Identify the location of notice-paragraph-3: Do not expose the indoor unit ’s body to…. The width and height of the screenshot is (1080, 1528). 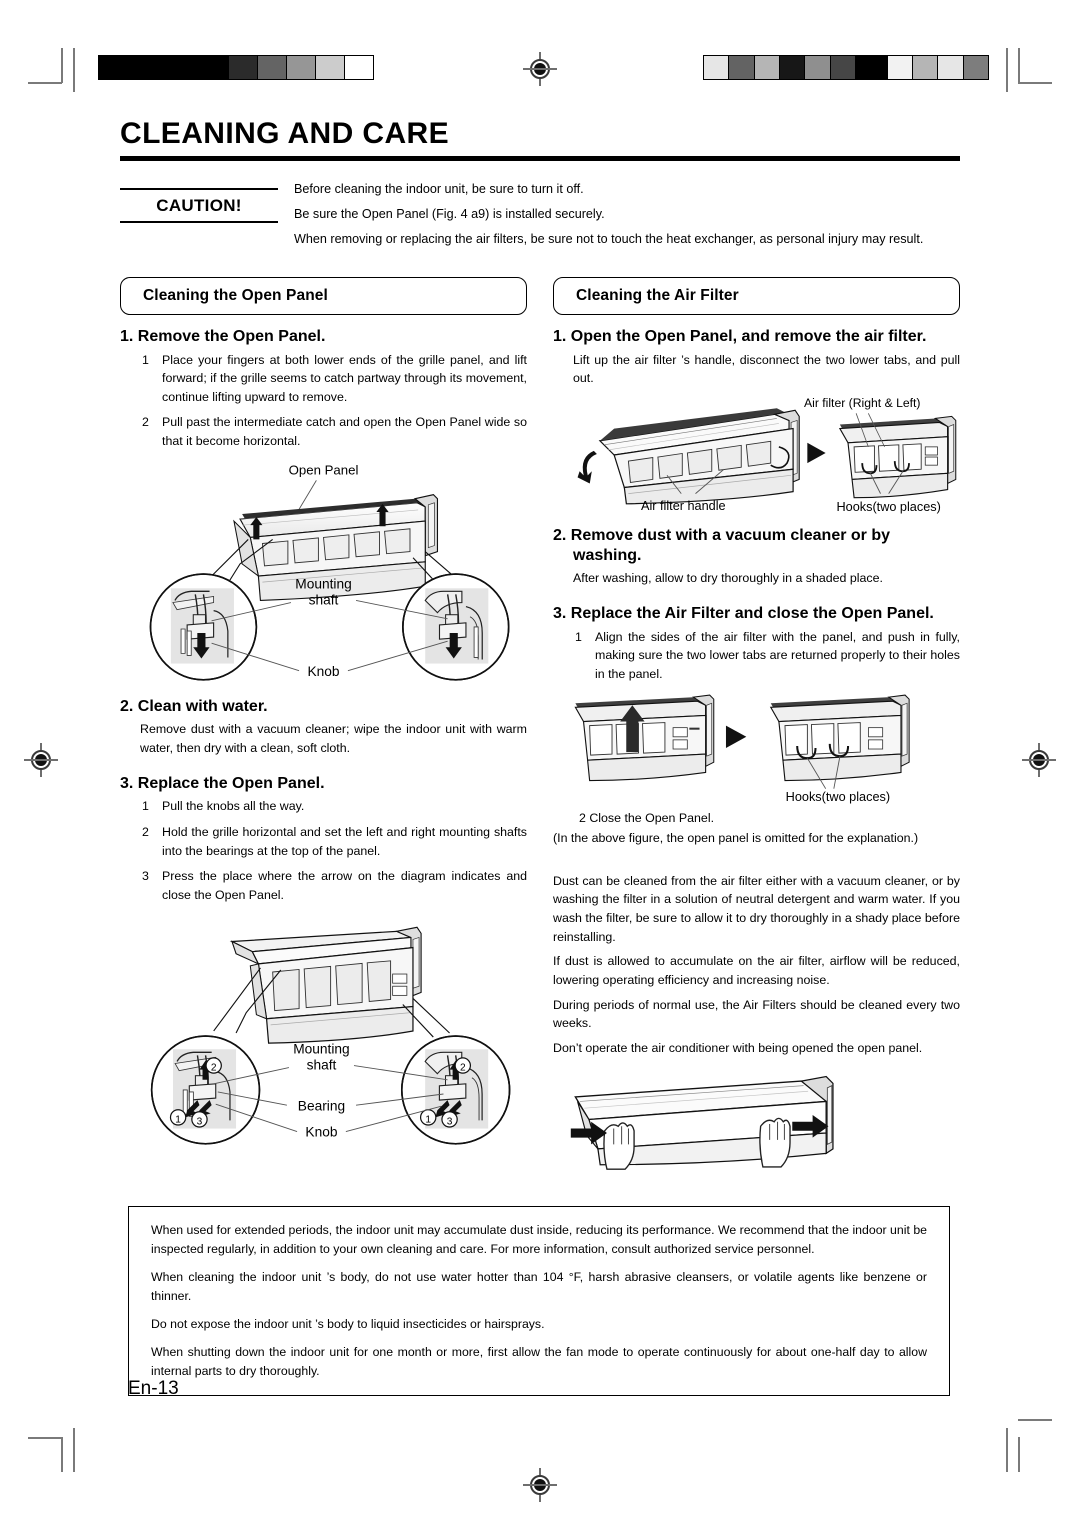
(348, 1324).